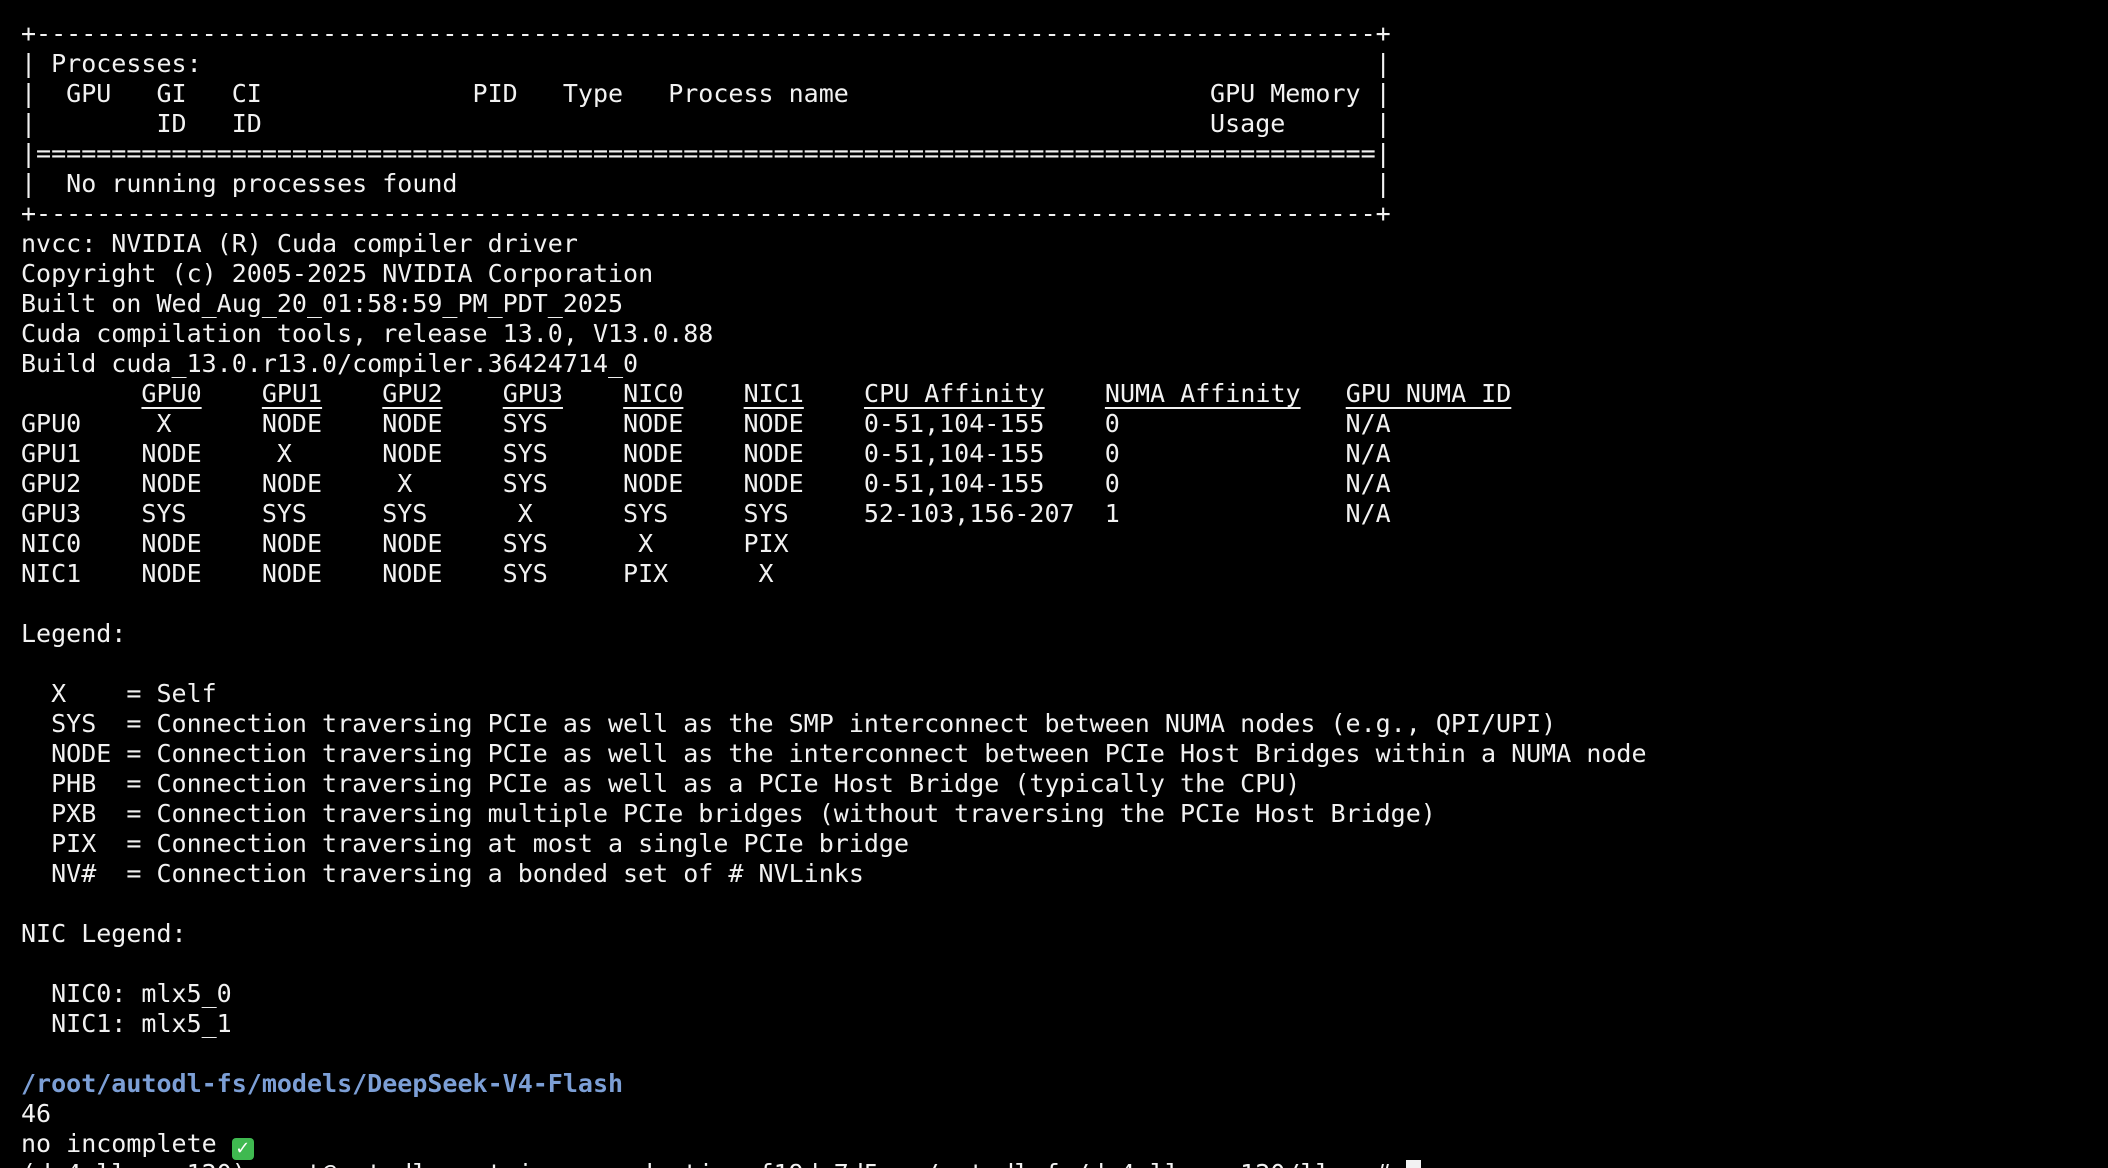 This screenshot has height=1168, width=2108. Describe the element at coordinates (397, 573) in the screenshot. I see `topology-row: NIC1 NODE NODE NODE SYS PIX X` at that location.